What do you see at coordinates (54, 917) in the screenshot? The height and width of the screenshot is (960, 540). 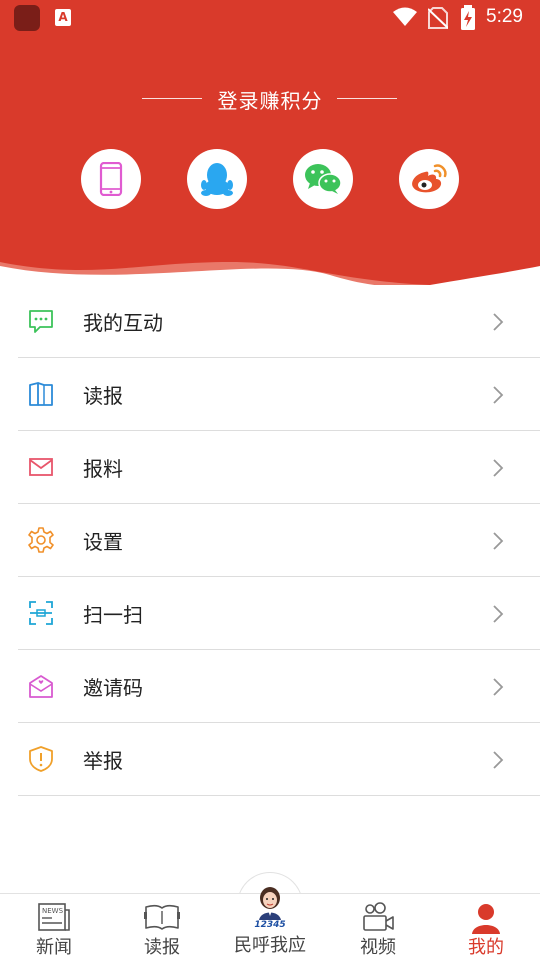 I see `news-icon: NEWS` at bounding box center [54, 917].